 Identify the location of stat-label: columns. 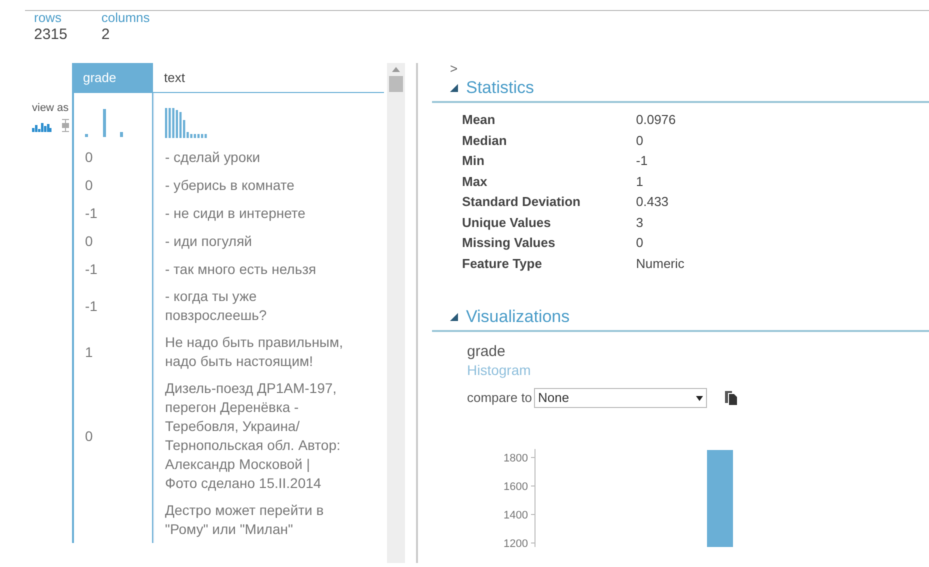
(125, 18).